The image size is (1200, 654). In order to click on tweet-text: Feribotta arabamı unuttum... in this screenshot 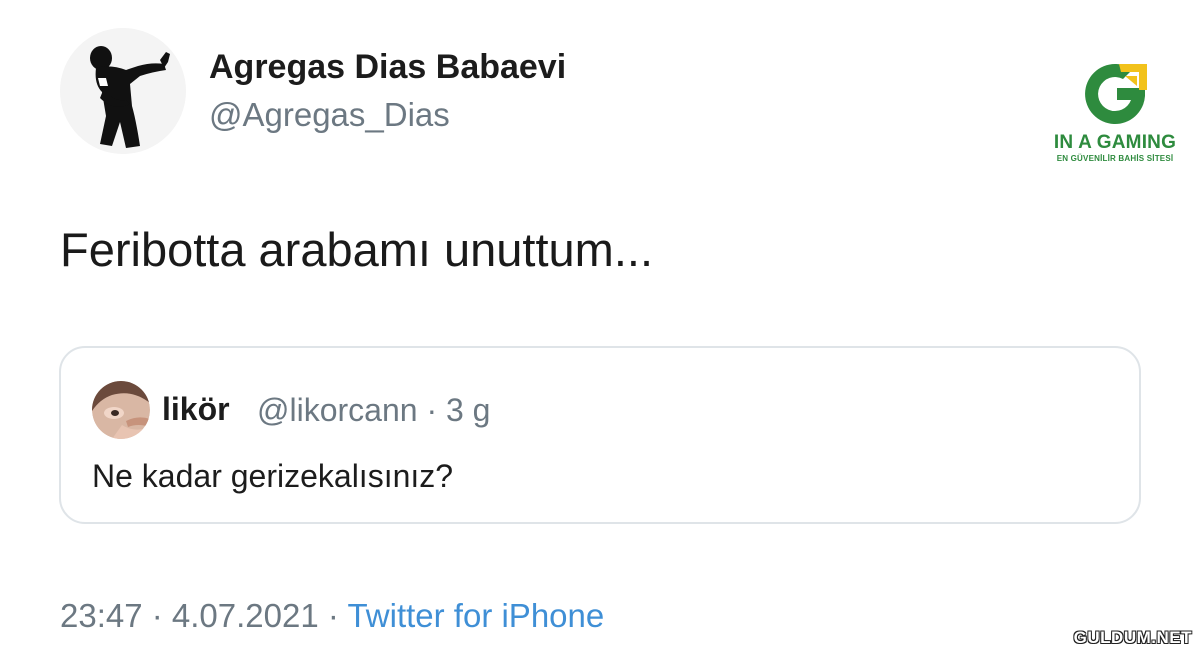, I will do `click(357, 249)`.